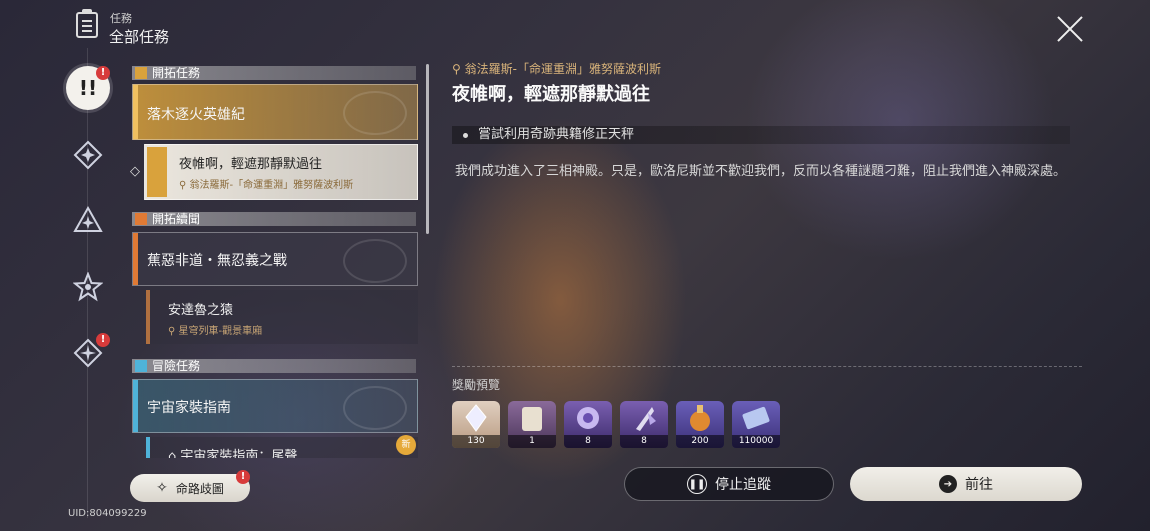 Image resolution: width=1150 pixels, height=531 pixels. I want to click on quest-card-sub-3: ⌂ 宇宙家裝指南：尾聲 新, so click(282, 446).